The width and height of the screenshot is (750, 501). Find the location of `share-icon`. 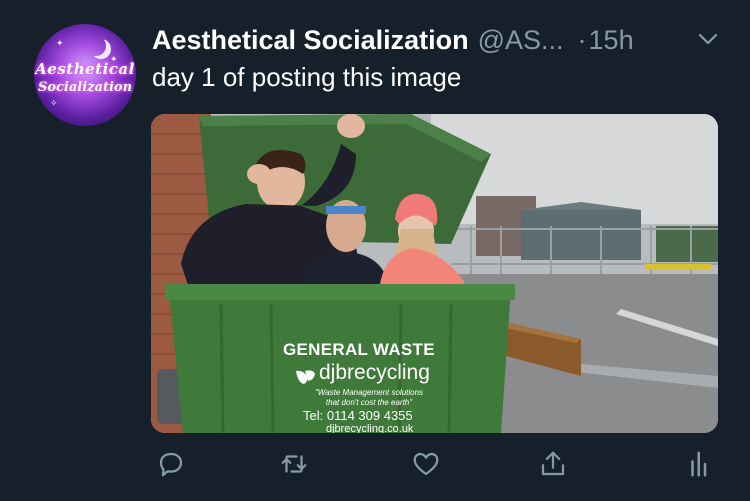

share-icon is located at coordinates (553, 463).